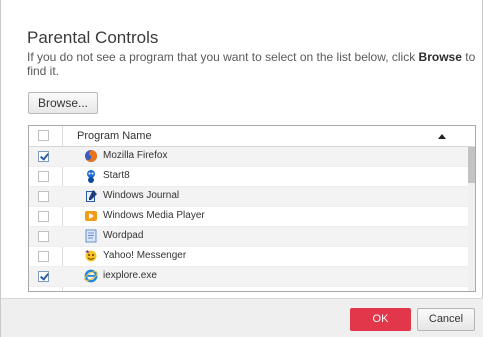 This screenshot has height=337, width=483. I want to click on program-name: Windows Journal, so click(141, 195).